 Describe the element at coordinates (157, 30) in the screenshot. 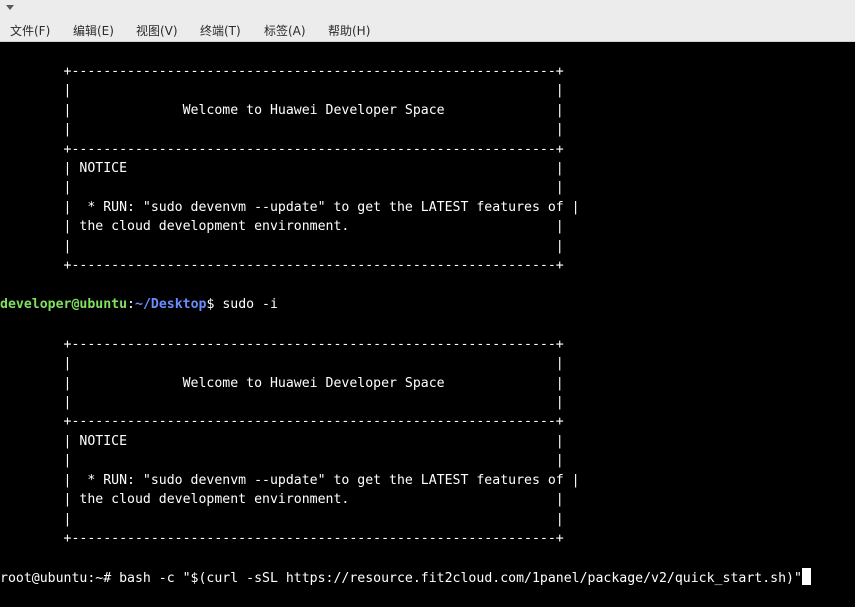

I see `menu-view: 视图(V)` at that location.